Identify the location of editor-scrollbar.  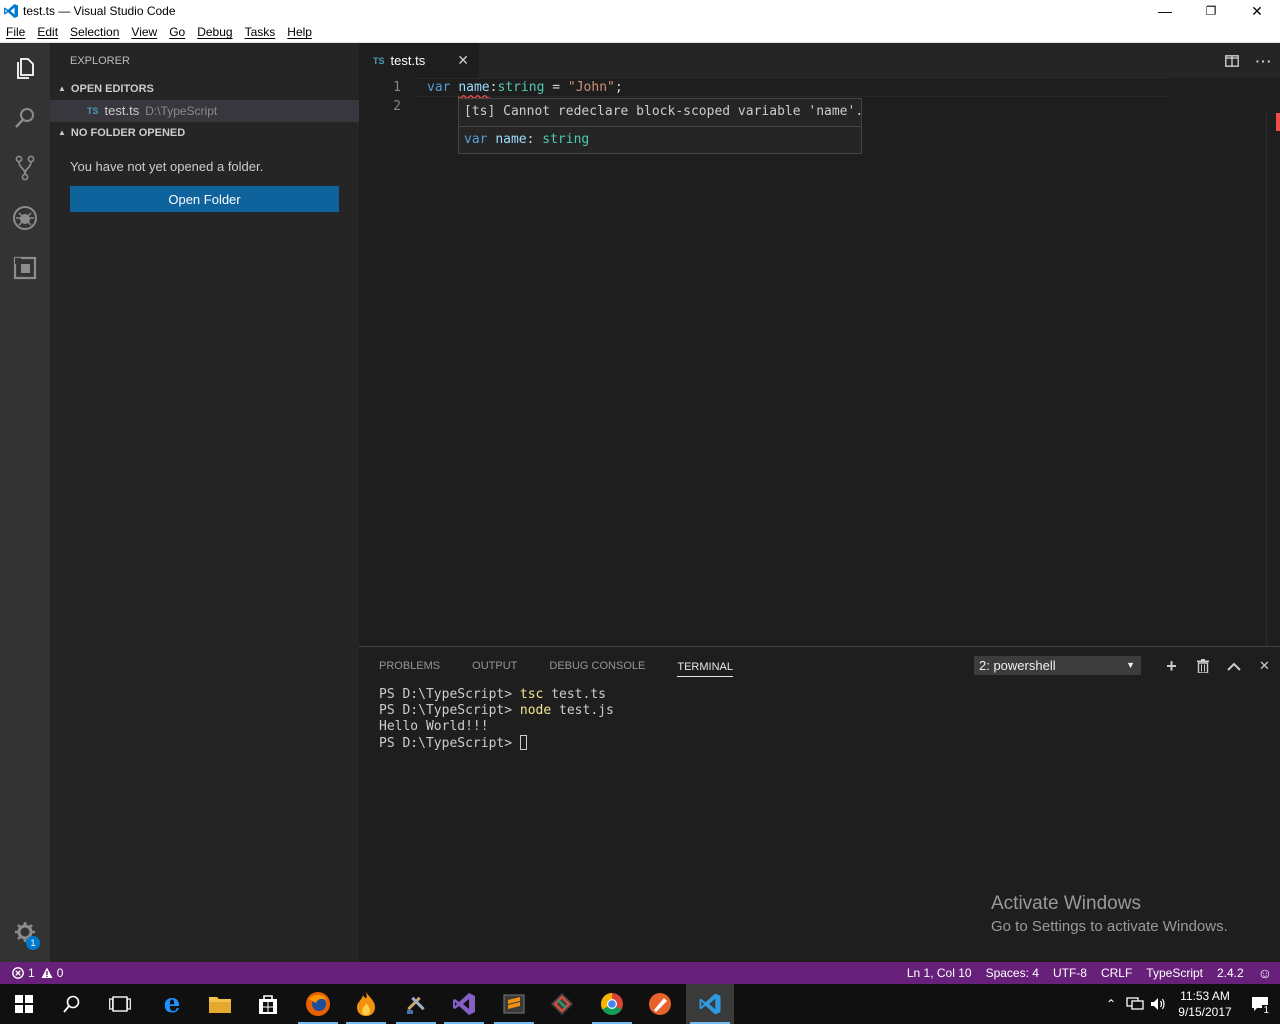
(1273, 397).